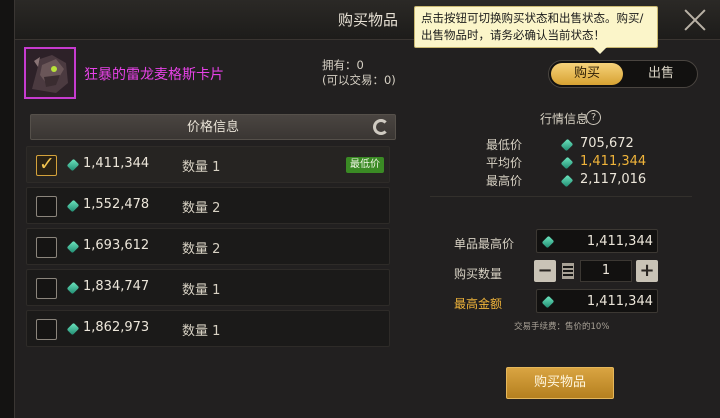 This screenshot has height=418, width=720. What do you see at coordinates (504, 145) in the screenshot?
I see `lowest-label: 最低价` at bounding box center [504, 145].